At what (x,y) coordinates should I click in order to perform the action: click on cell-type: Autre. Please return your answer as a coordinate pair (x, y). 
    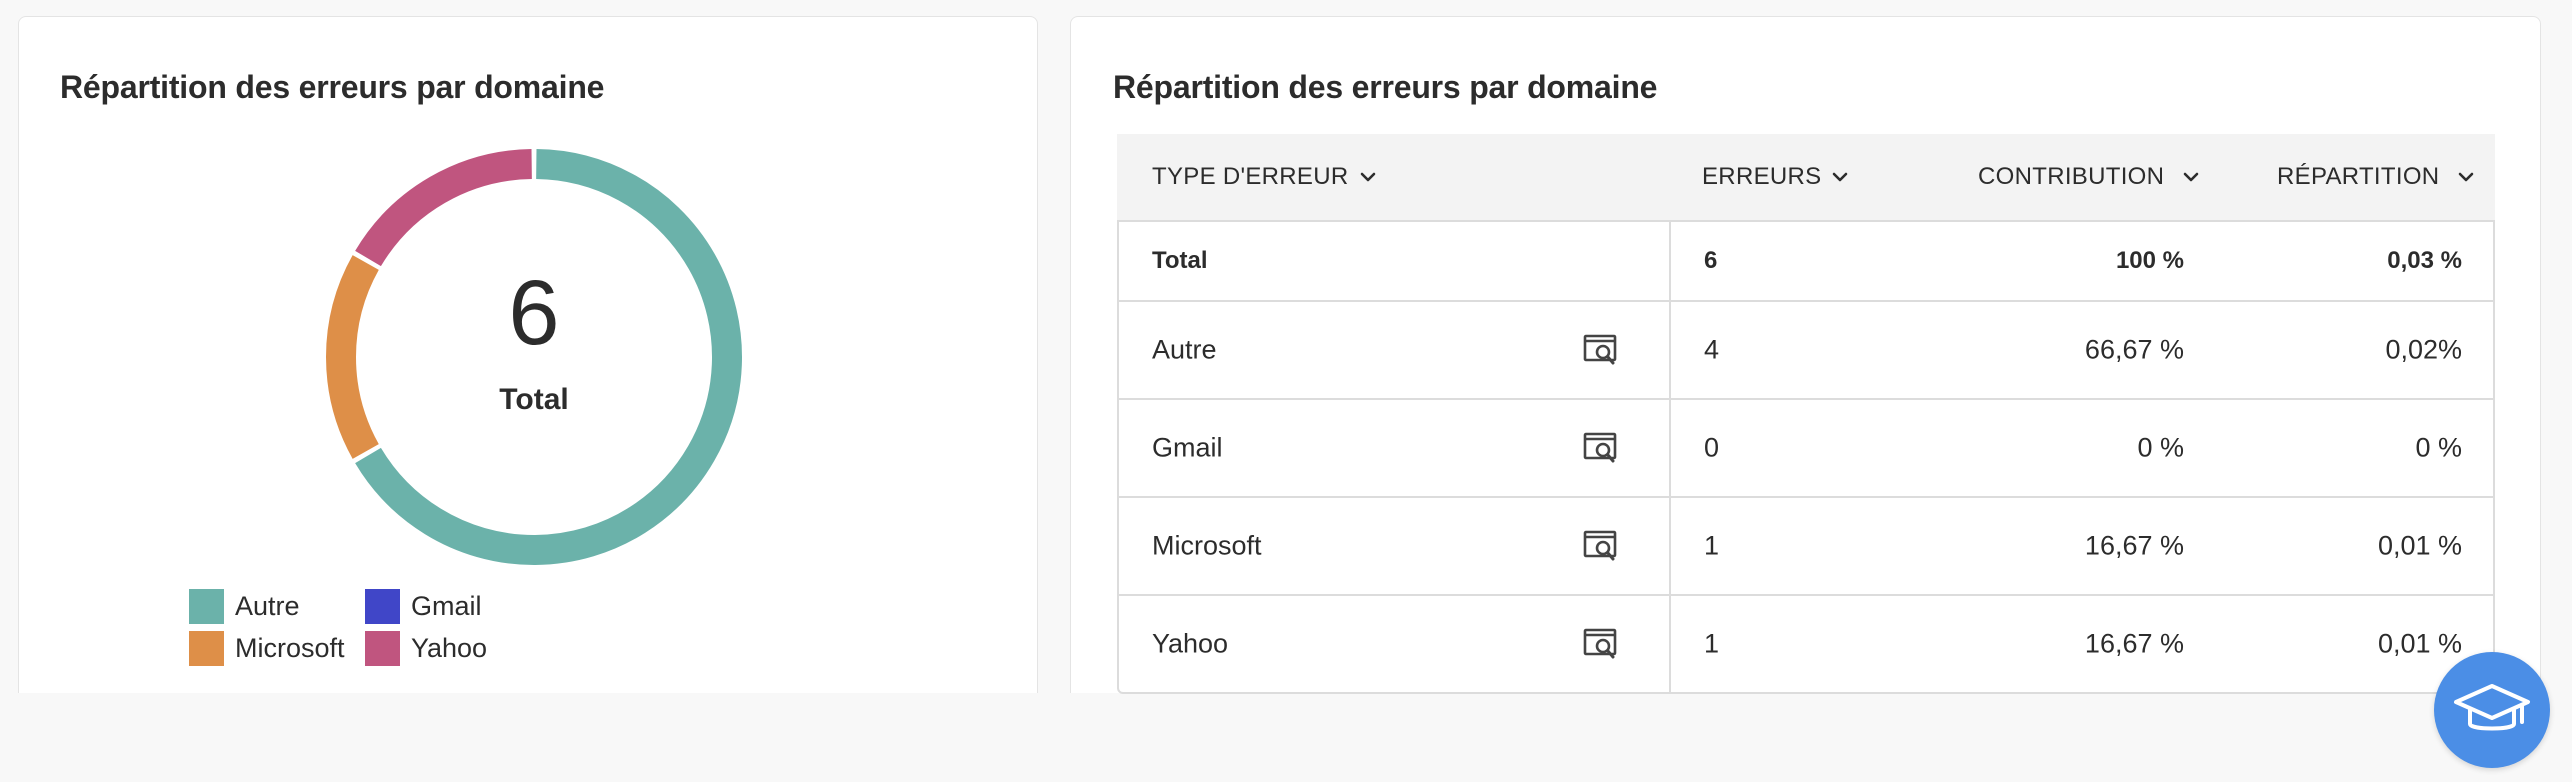
    Looking at the image, I should click on (1184, 349).